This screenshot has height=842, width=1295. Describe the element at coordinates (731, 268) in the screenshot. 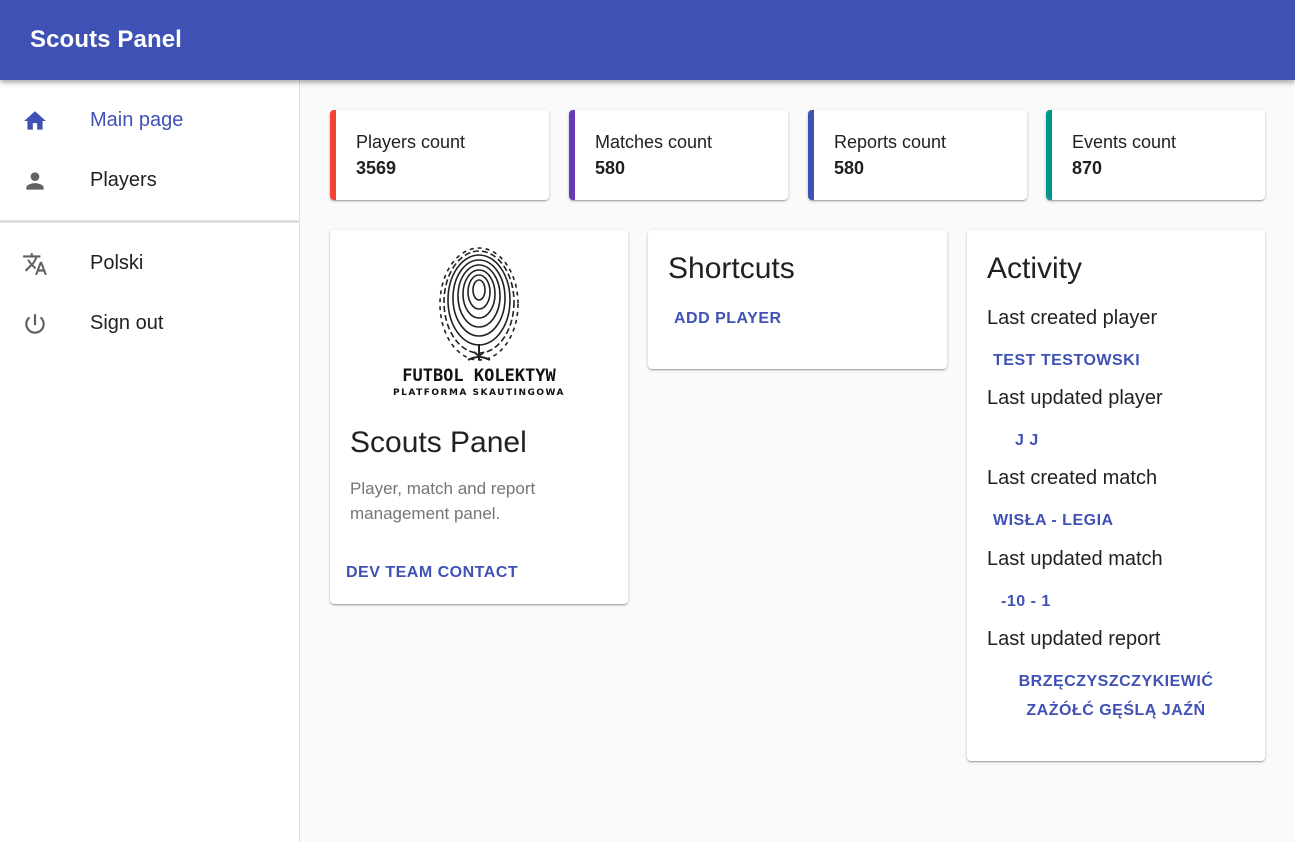

I see `shortcuts-title: Shortcuts` at that location.